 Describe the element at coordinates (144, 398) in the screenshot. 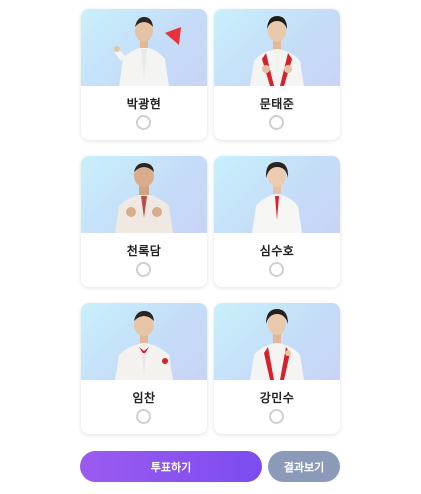

I see `candidate-name: 임찬` at that location.